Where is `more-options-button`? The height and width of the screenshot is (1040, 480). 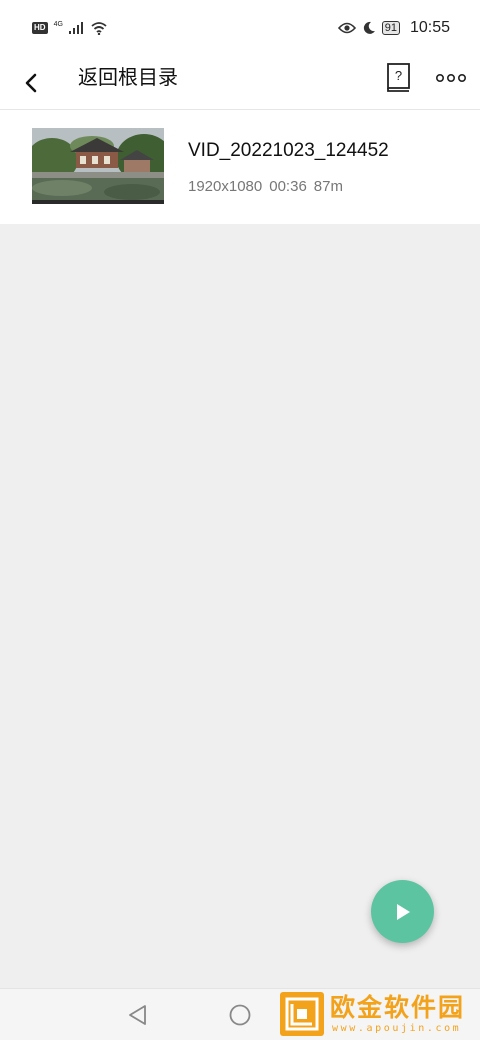
more-options-button is located at coordinates (451, 78).